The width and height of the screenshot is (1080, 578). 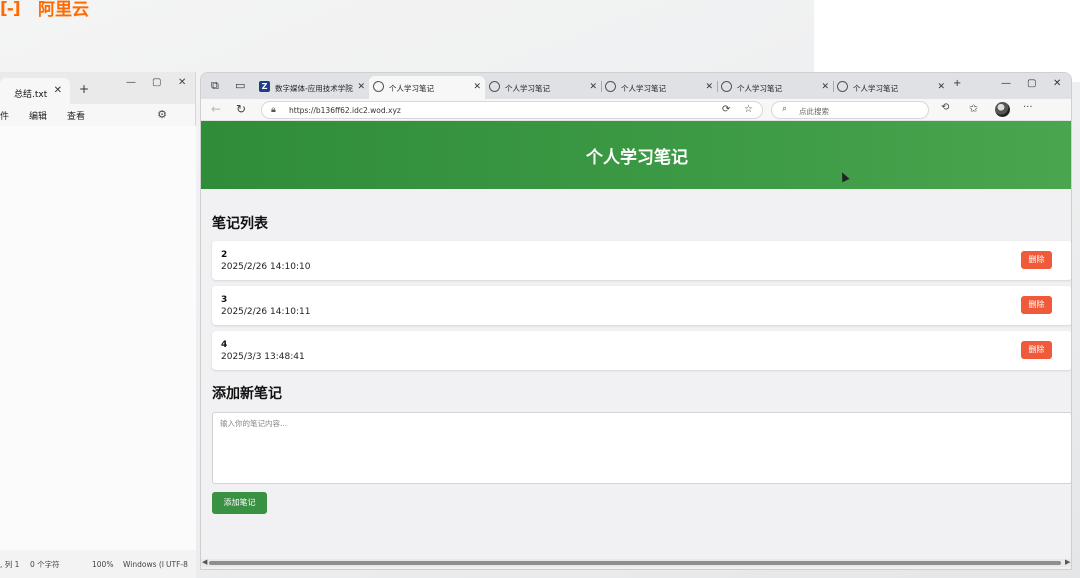 I want to click on page-title: 个人学习笔记, so click(x=637, y=157).